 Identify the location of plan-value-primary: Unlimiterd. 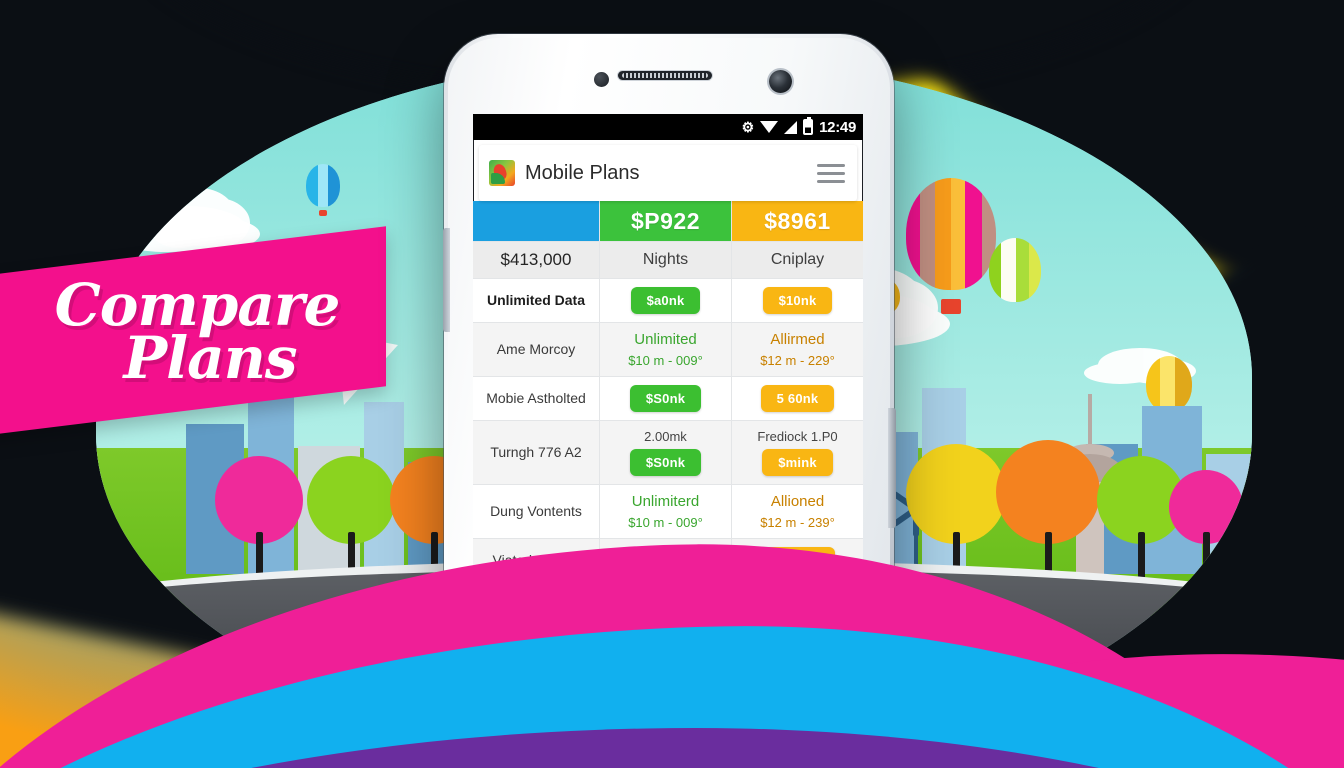
(665, 501).